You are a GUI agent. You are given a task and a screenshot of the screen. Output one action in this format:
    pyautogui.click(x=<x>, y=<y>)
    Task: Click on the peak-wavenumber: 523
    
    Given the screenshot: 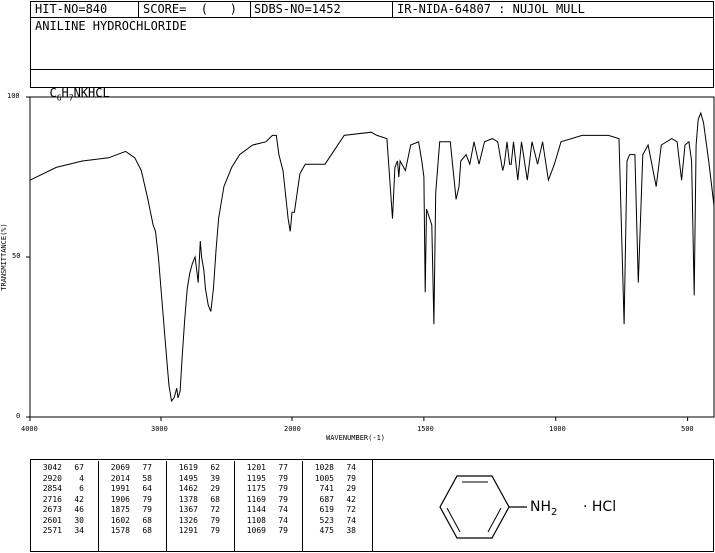 What is the action you would take?
    pyautogui.click(x=326, y=520)
    